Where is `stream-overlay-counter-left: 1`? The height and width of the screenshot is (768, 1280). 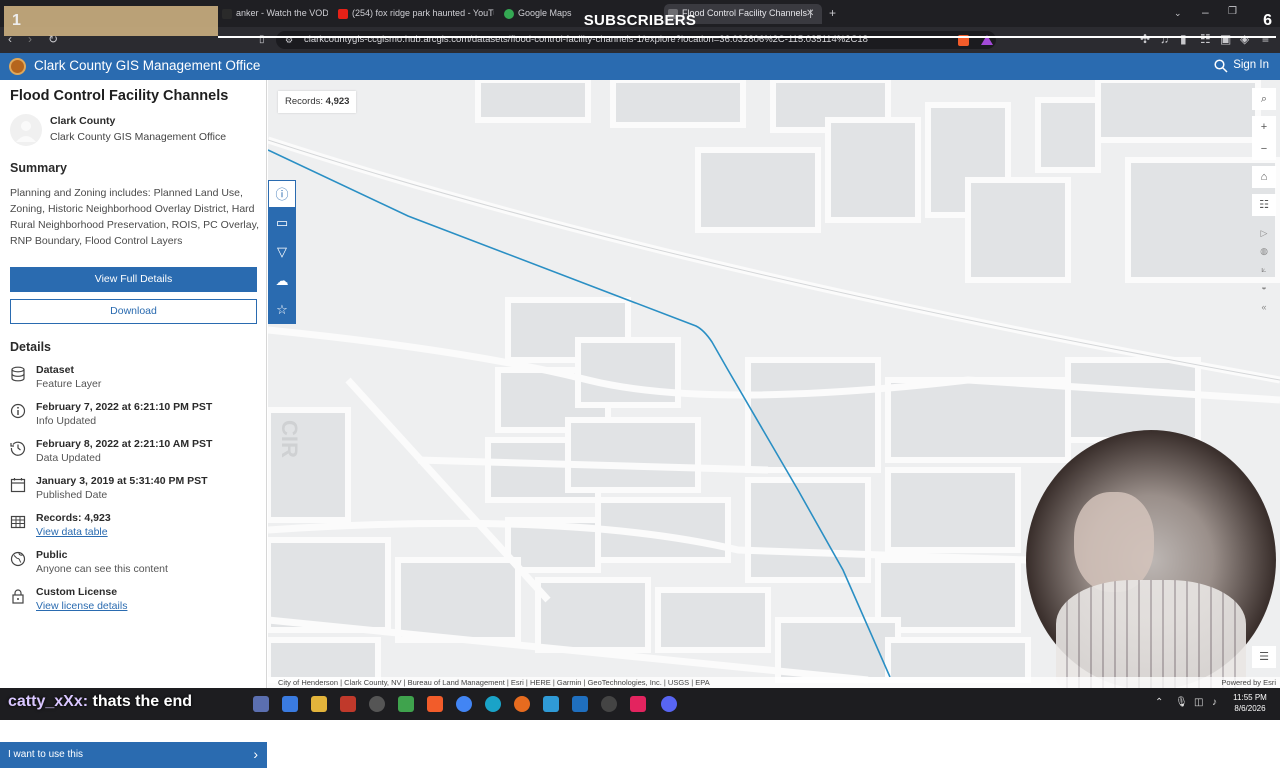 stream-overlay-counter-left: 1 is located at coordinates (111, 21).